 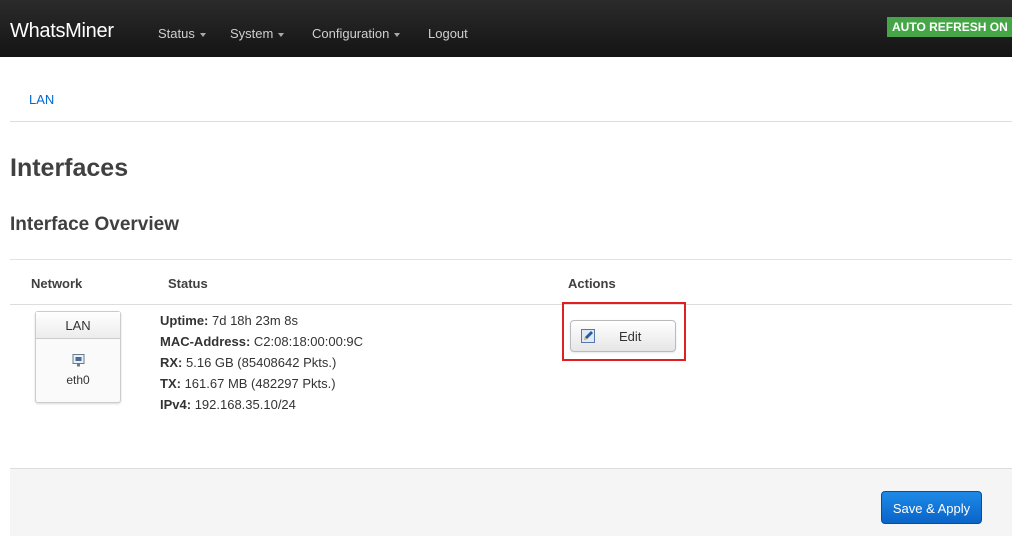 What do you see at coordinates (259, 362) in the screenshot?
I see `rx-value: 5.16 GB (85408642 Pkts.)` at bounding box center [259, 362].